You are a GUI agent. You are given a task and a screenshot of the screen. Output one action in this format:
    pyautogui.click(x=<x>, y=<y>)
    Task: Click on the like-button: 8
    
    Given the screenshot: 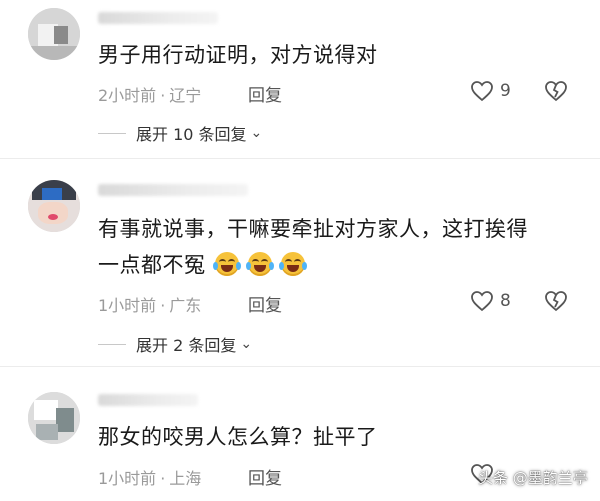 What is the action you would take?
    pyautogui.click(x=490, y=301)
    